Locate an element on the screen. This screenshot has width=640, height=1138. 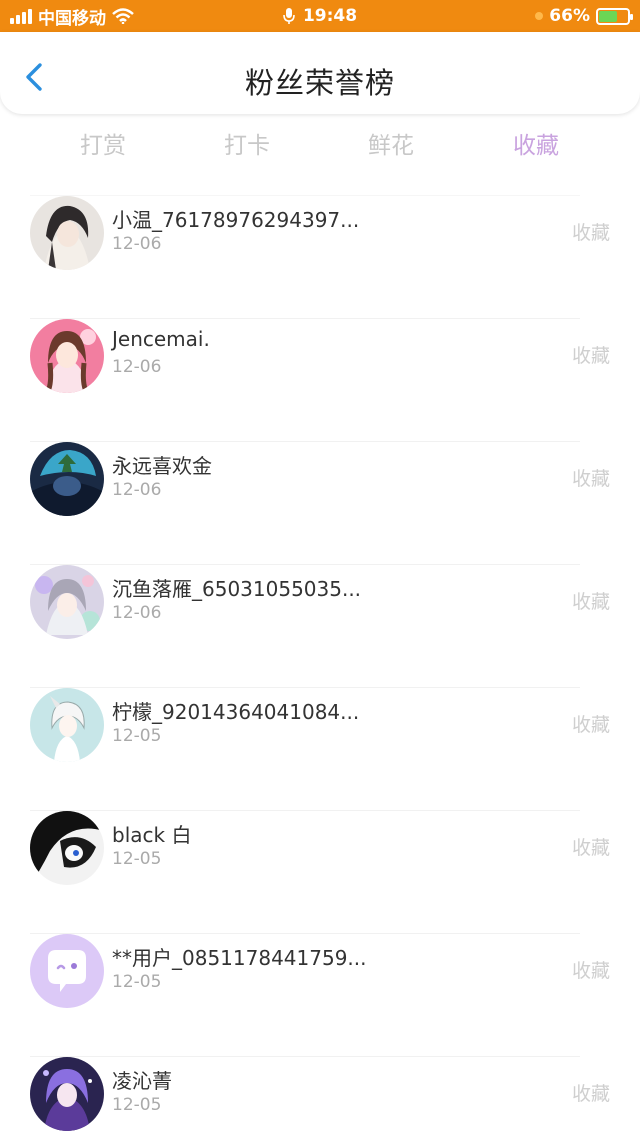
list-item: 凌沁菁 12-05 收藏 is located at coordinates (320, 1097).